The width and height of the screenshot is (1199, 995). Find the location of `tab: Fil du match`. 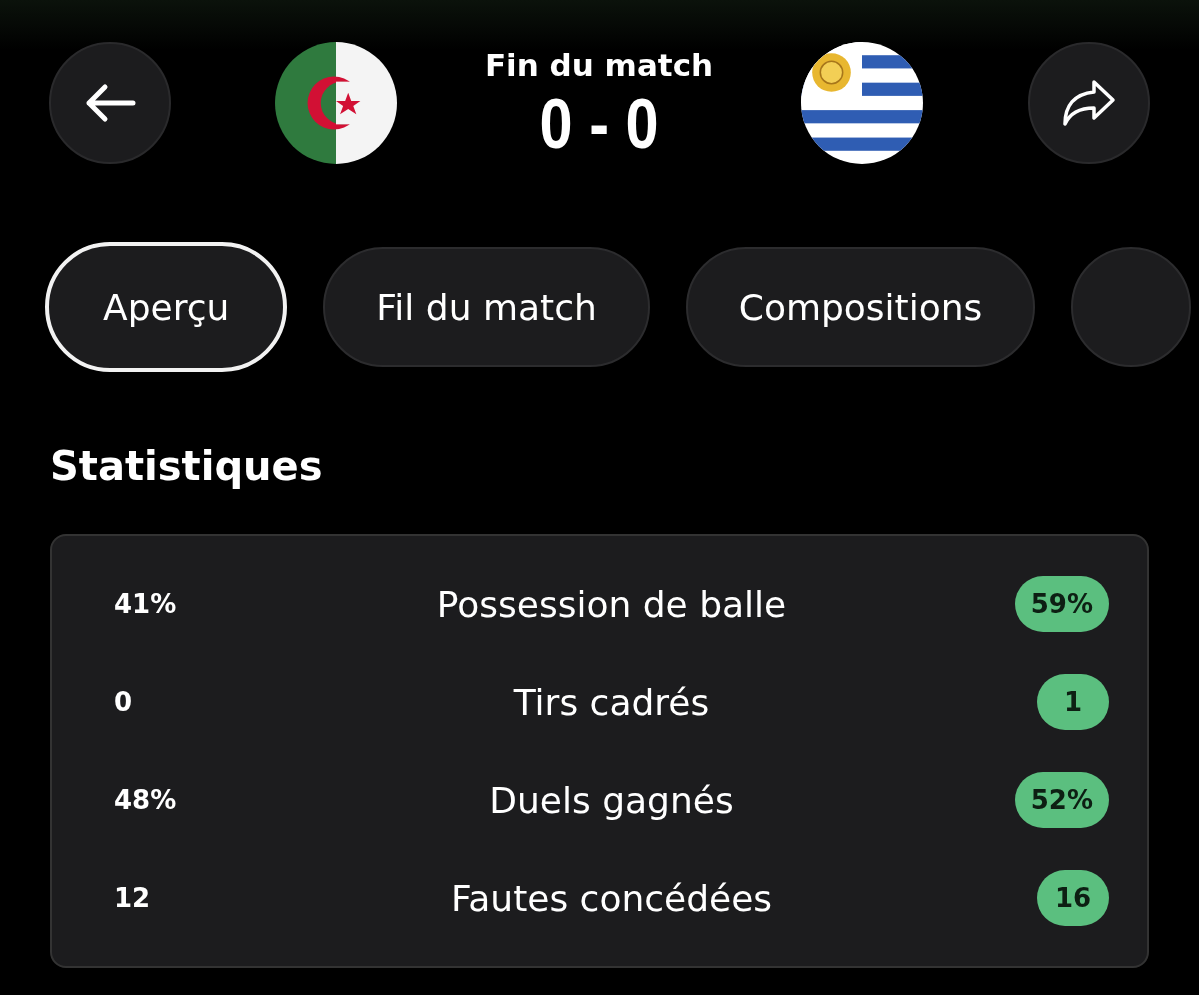

tab: Fil du match is located at coordinates (486, 307).